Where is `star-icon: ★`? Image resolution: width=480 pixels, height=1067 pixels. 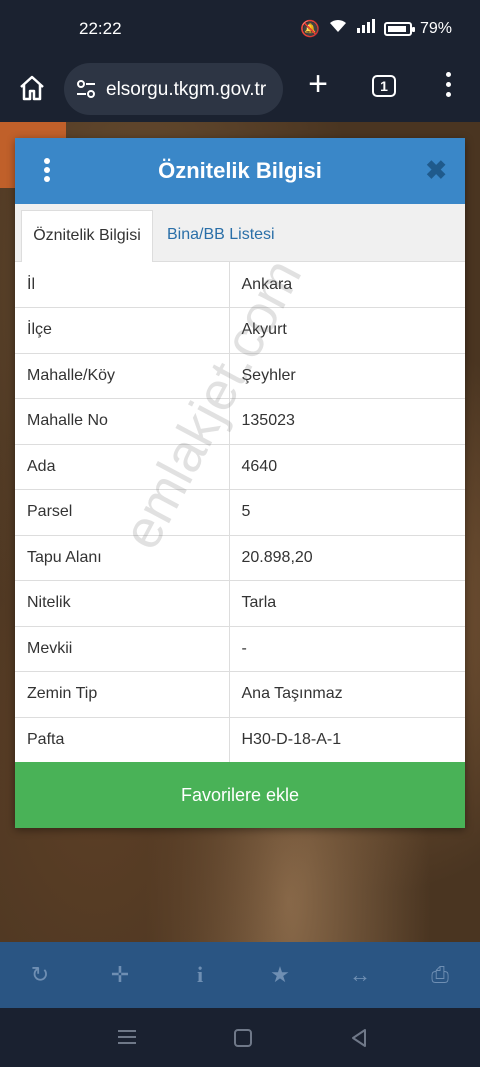
star-icon: ★ is located at coordinates (280, 975).